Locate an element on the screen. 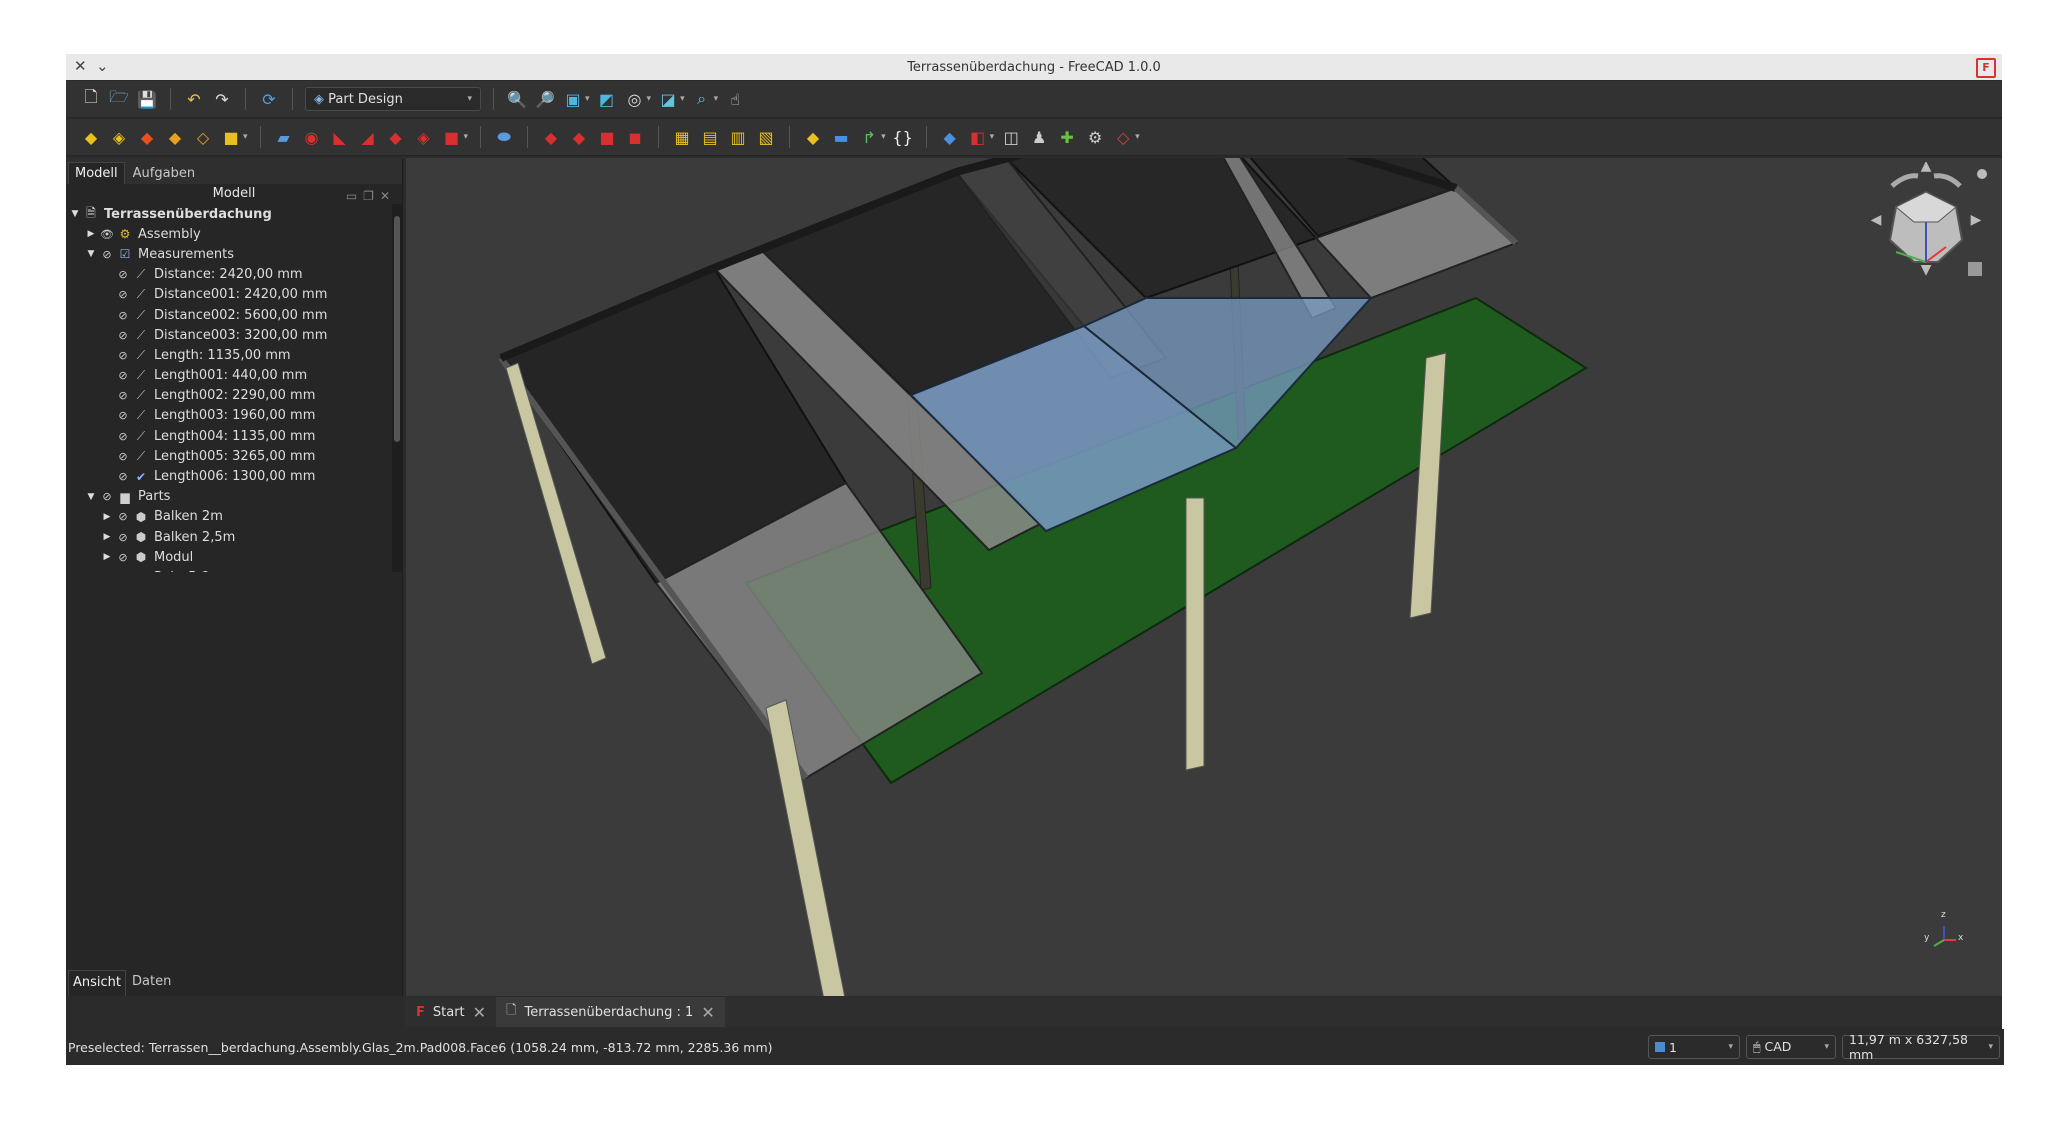  open-document-icon: 🗁 is located at coordinates (119, 98).